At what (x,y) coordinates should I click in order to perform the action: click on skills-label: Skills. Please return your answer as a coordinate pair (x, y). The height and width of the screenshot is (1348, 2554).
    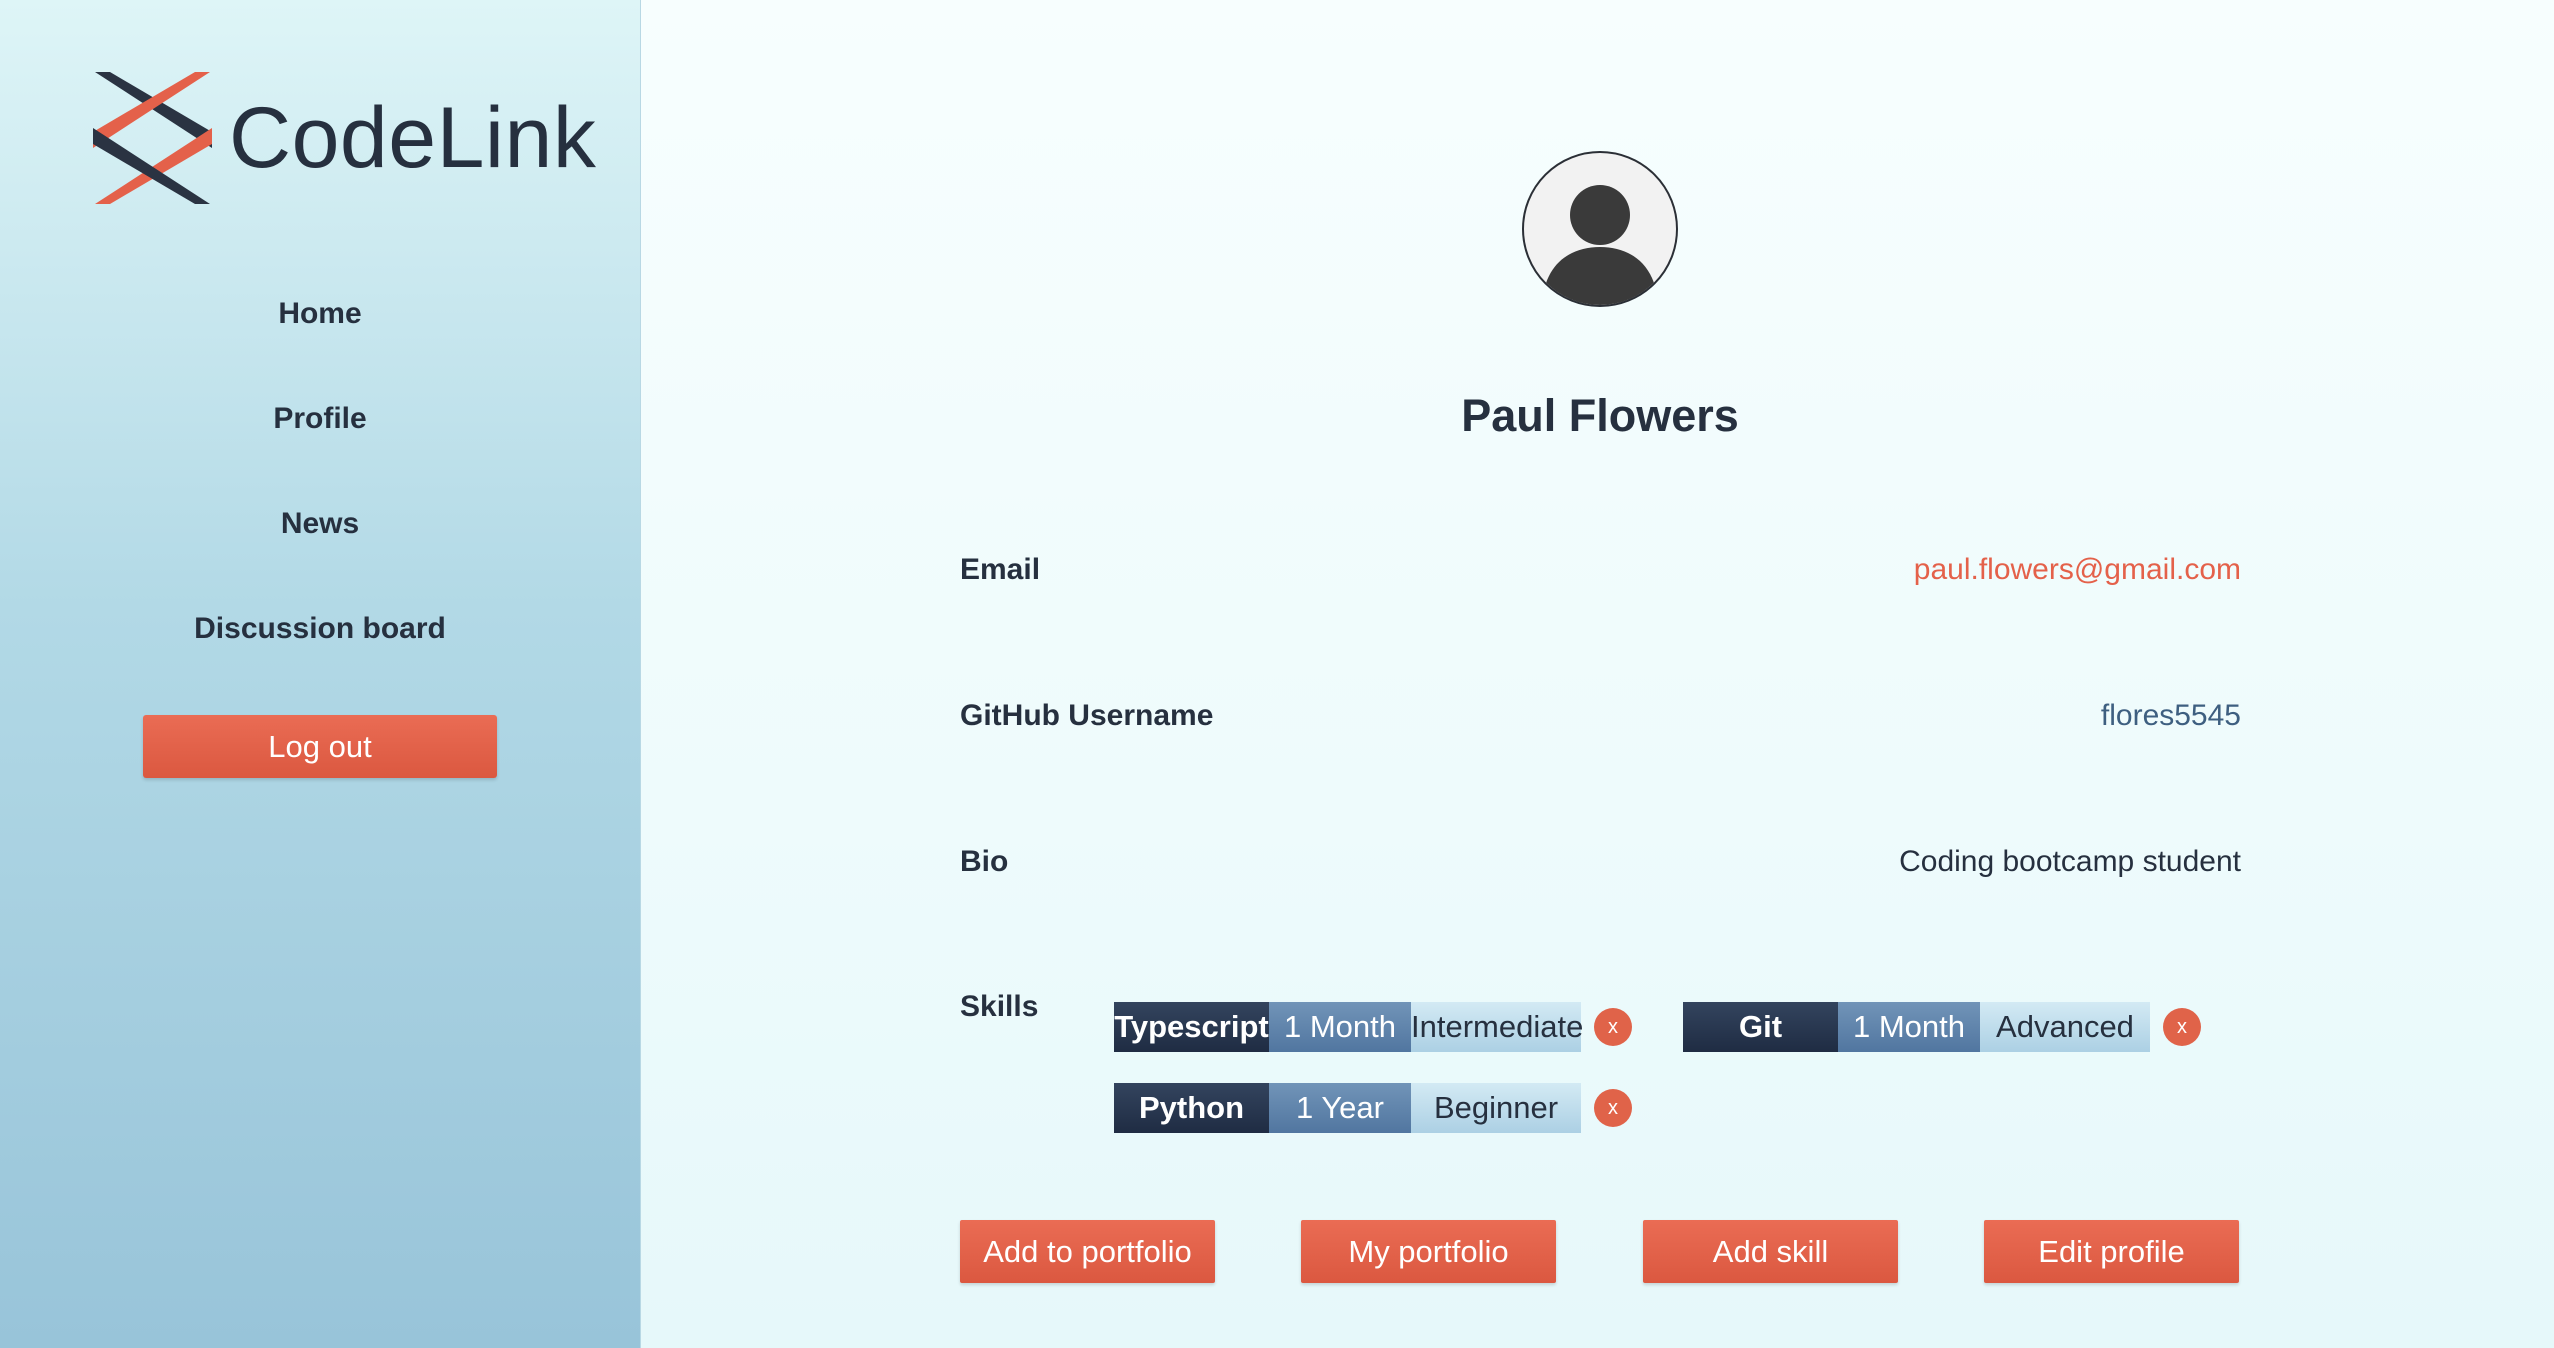
    Looking at the image, I should click on (999, 1006).